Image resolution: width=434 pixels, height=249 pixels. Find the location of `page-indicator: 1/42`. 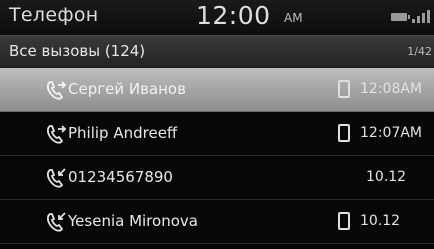

page-indicator: 1/42 is located at coordinates (419, 51).